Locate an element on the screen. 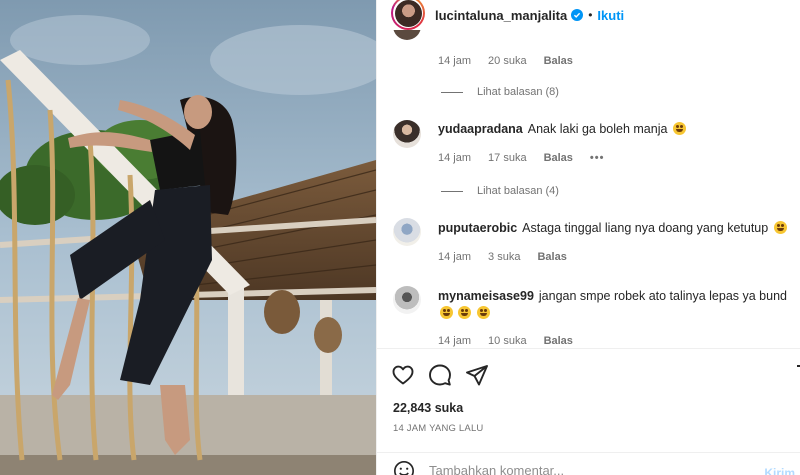  add-comment-bar: Kirim is located at coordinates (588, 463).